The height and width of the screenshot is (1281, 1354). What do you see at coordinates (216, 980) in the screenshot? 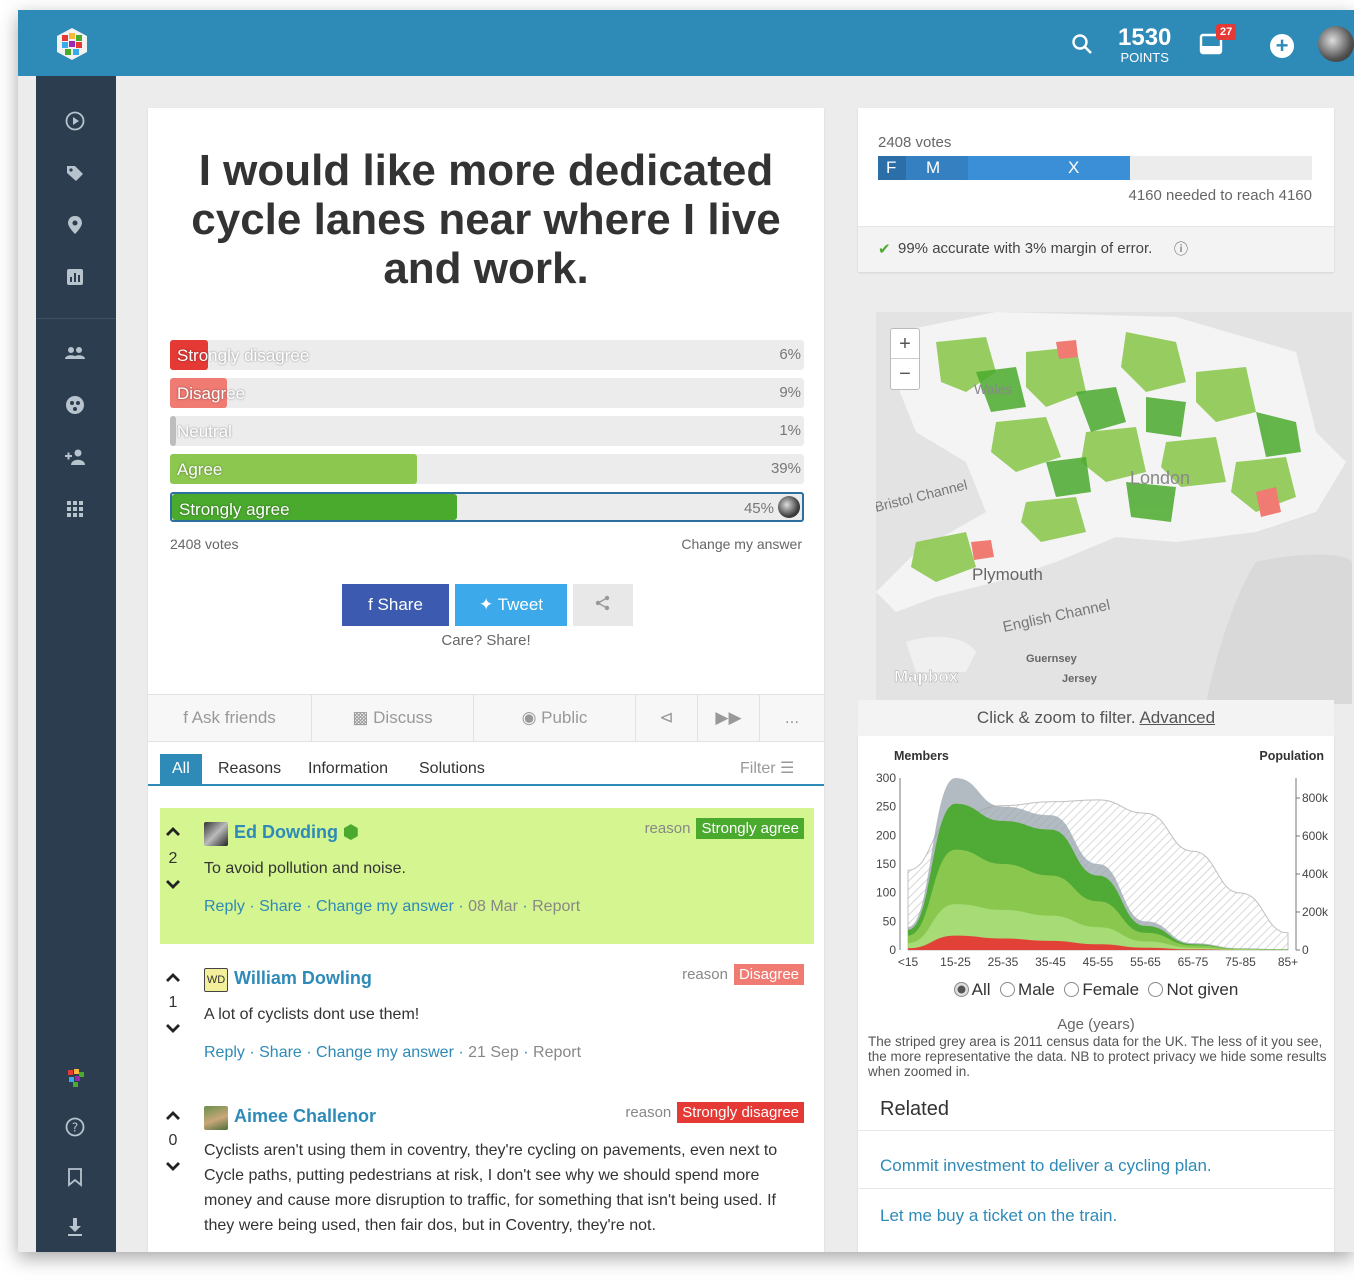
I see `commenter-avatar: WD` at bounding box center [216, 980].